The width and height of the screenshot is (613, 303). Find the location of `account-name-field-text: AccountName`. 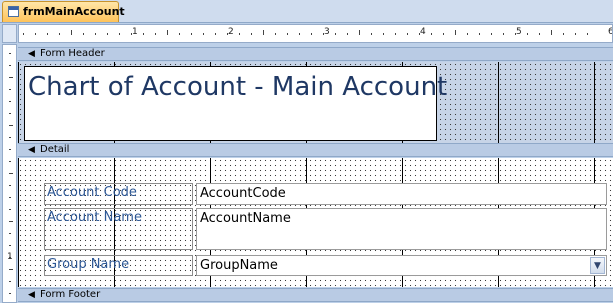

account-name-field-text: AccountName is located at coordinates (245, 218).